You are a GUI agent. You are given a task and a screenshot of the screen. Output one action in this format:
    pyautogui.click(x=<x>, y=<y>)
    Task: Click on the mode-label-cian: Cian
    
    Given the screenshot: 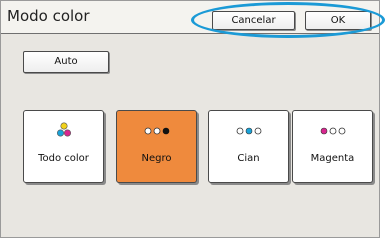 What is the action you would take?
    pyautogui.click(x=248, y=158)
    